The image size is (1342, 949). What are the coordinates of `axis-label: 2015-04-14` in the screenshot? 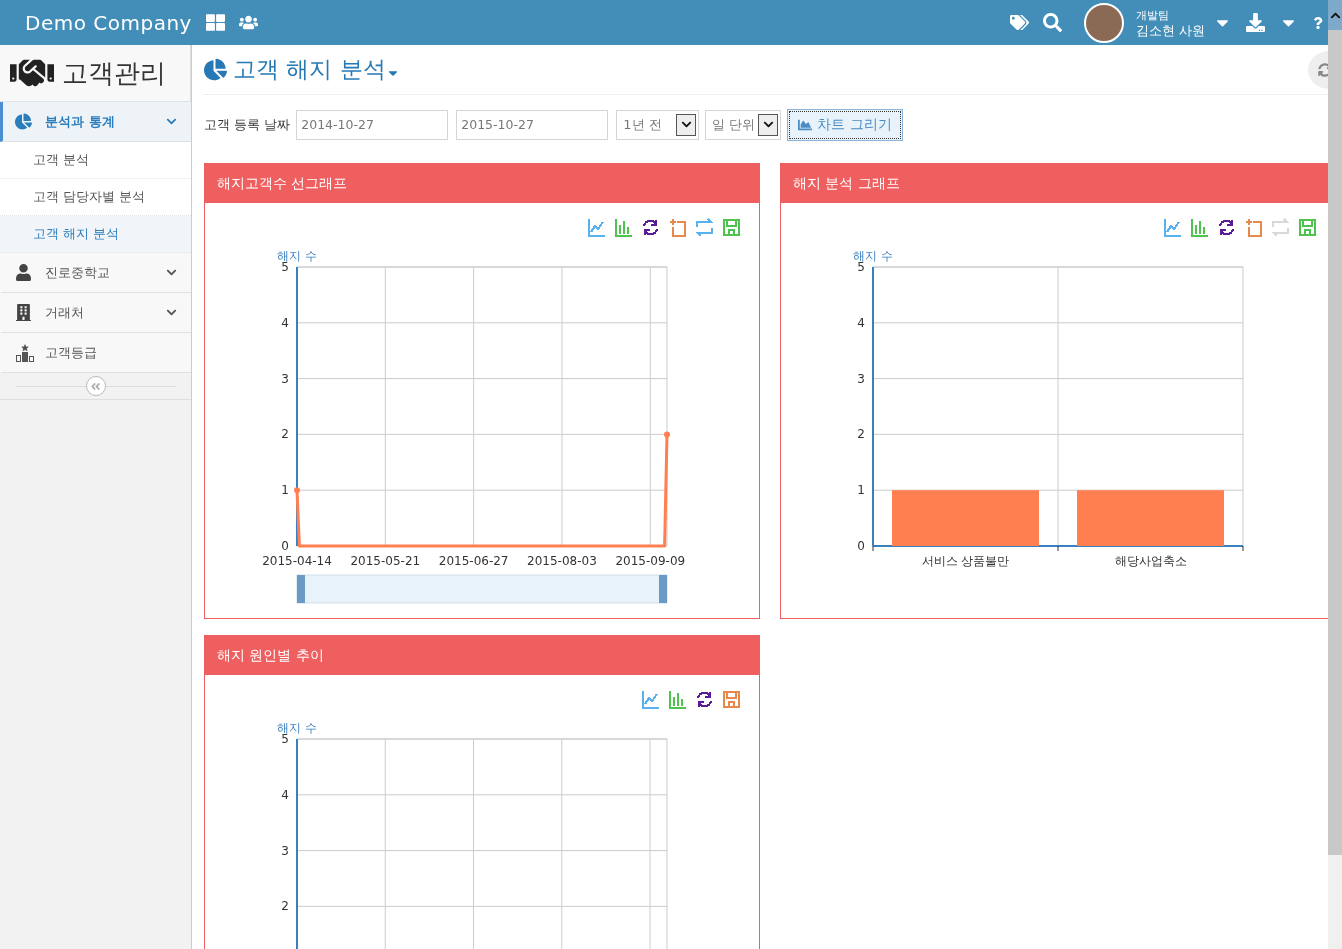 It's located at (297, 561).